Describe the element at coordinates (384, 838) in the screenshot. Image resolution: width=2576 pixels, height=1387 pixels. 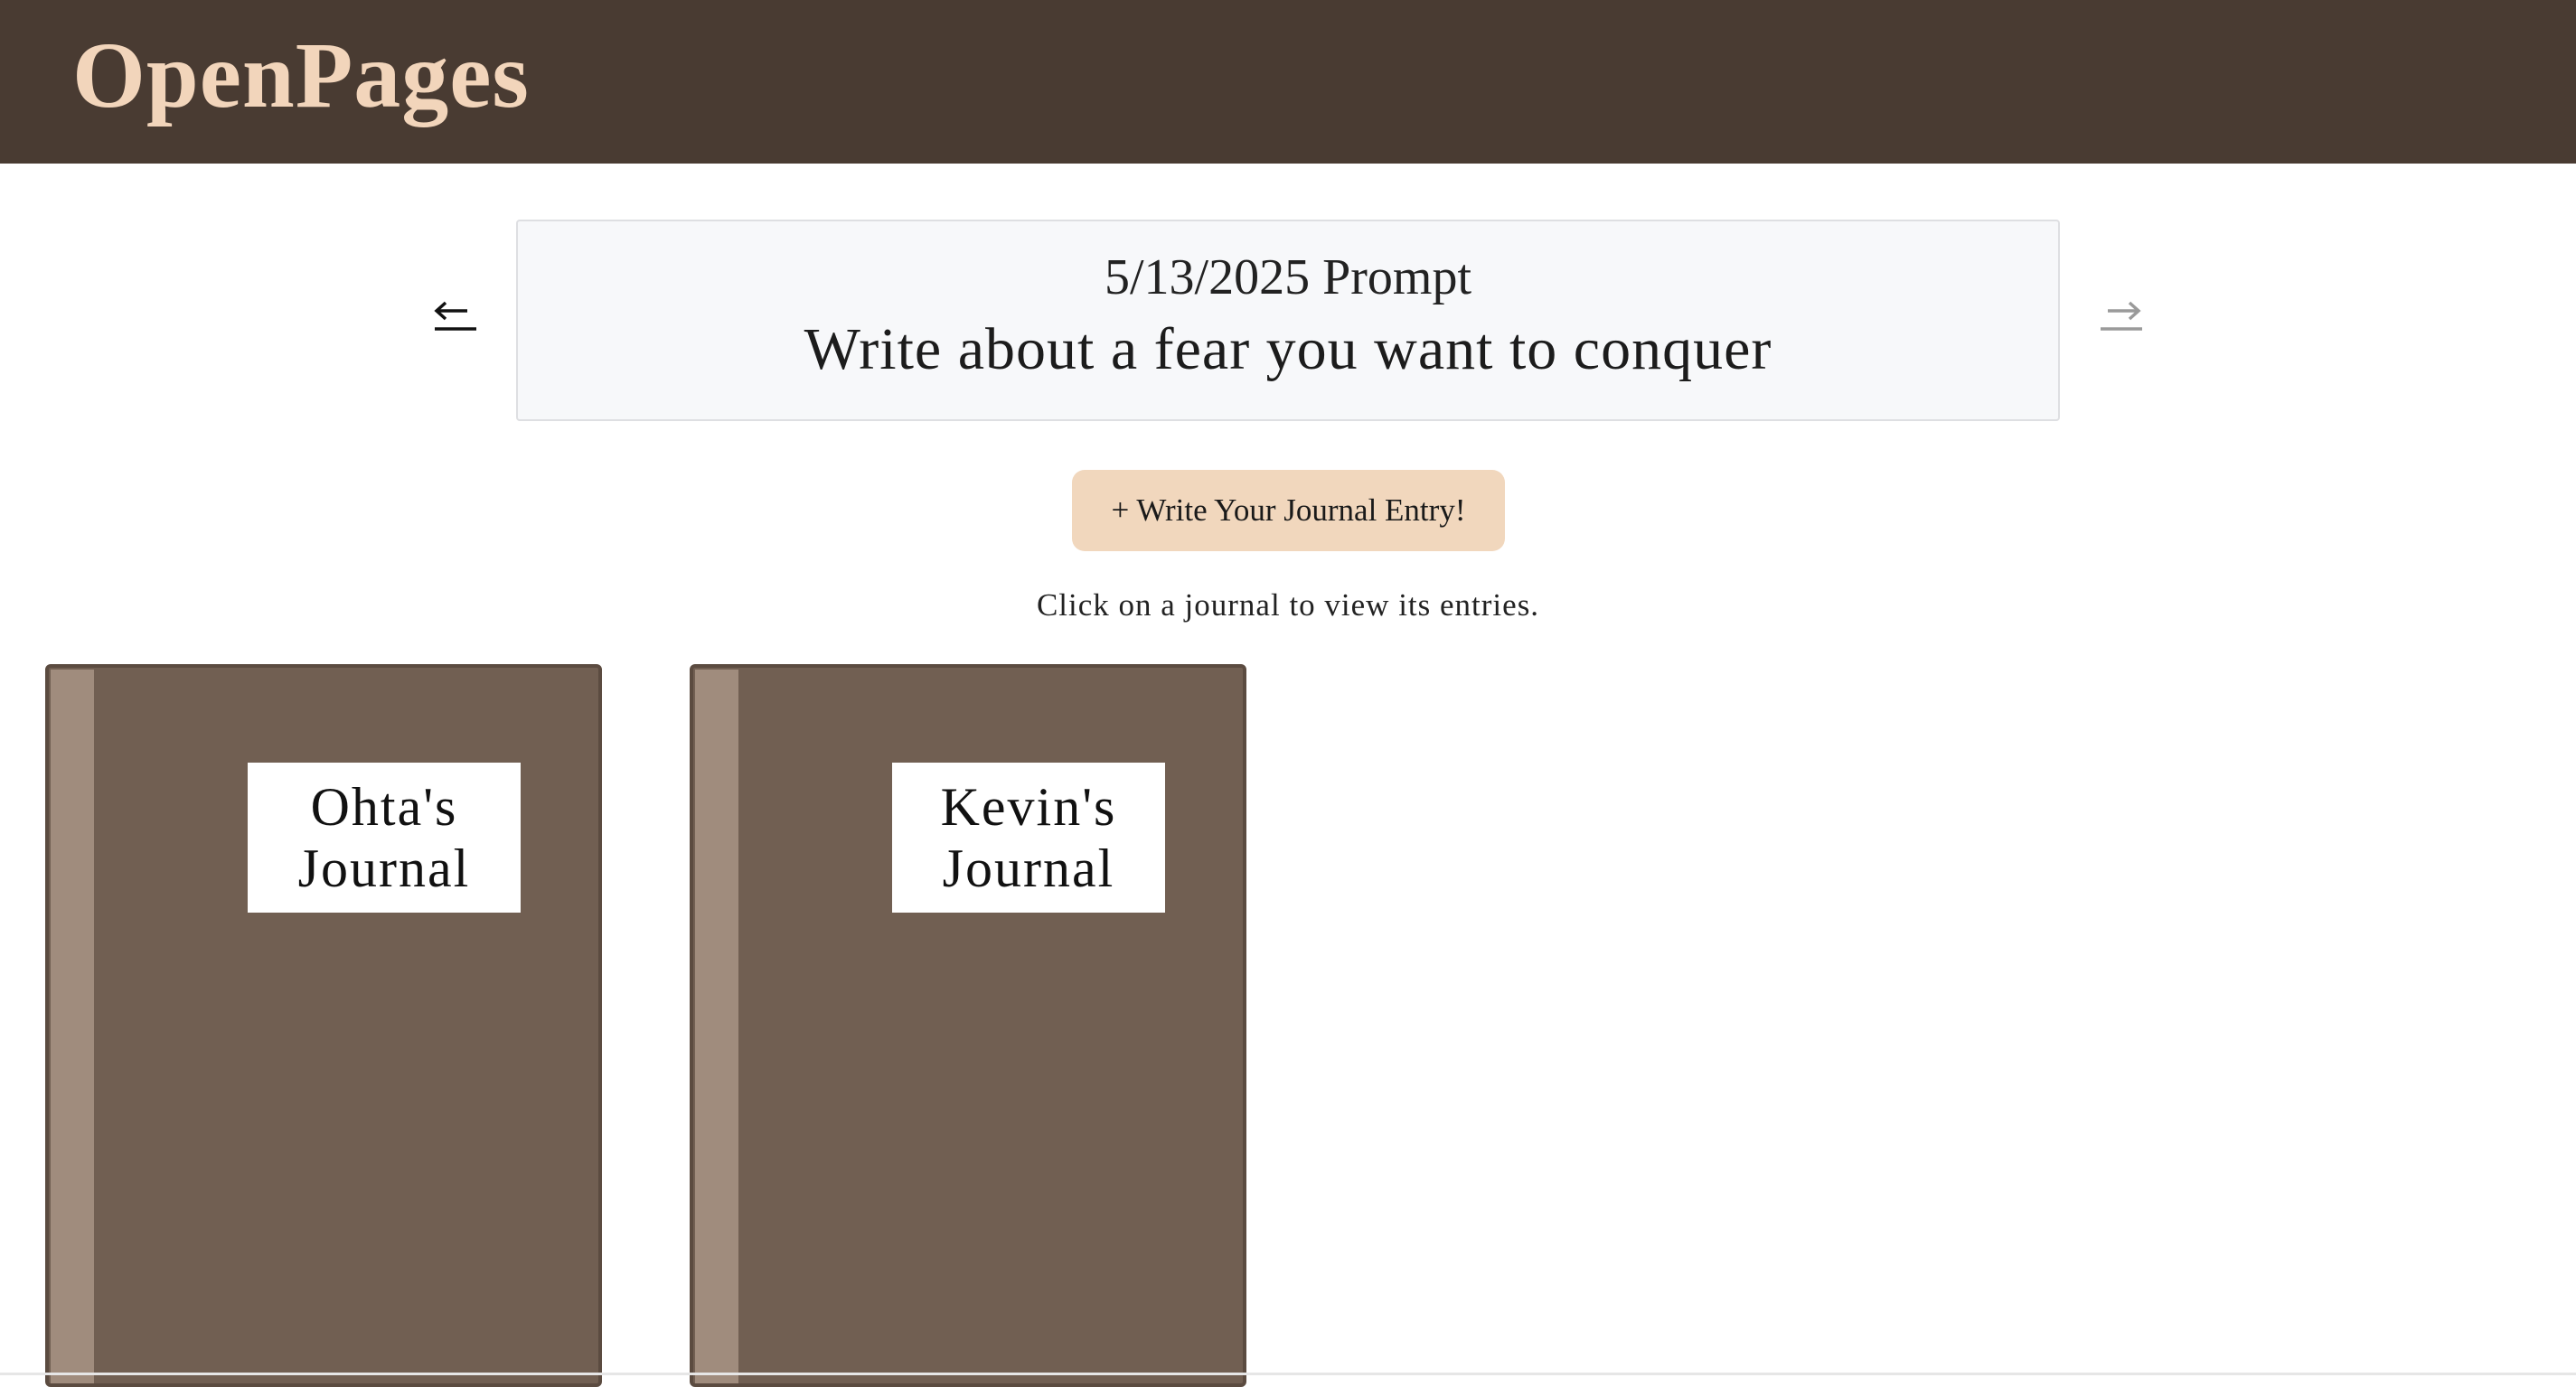
I see `journal-title: Ohta's Journal` at that location.